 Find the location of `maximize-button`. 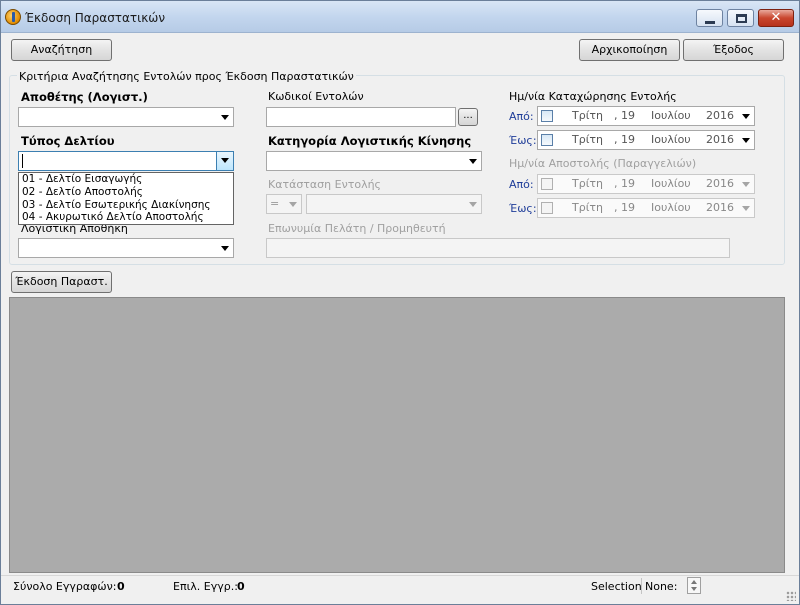

maximize-button is located at coordinates (740, 18).